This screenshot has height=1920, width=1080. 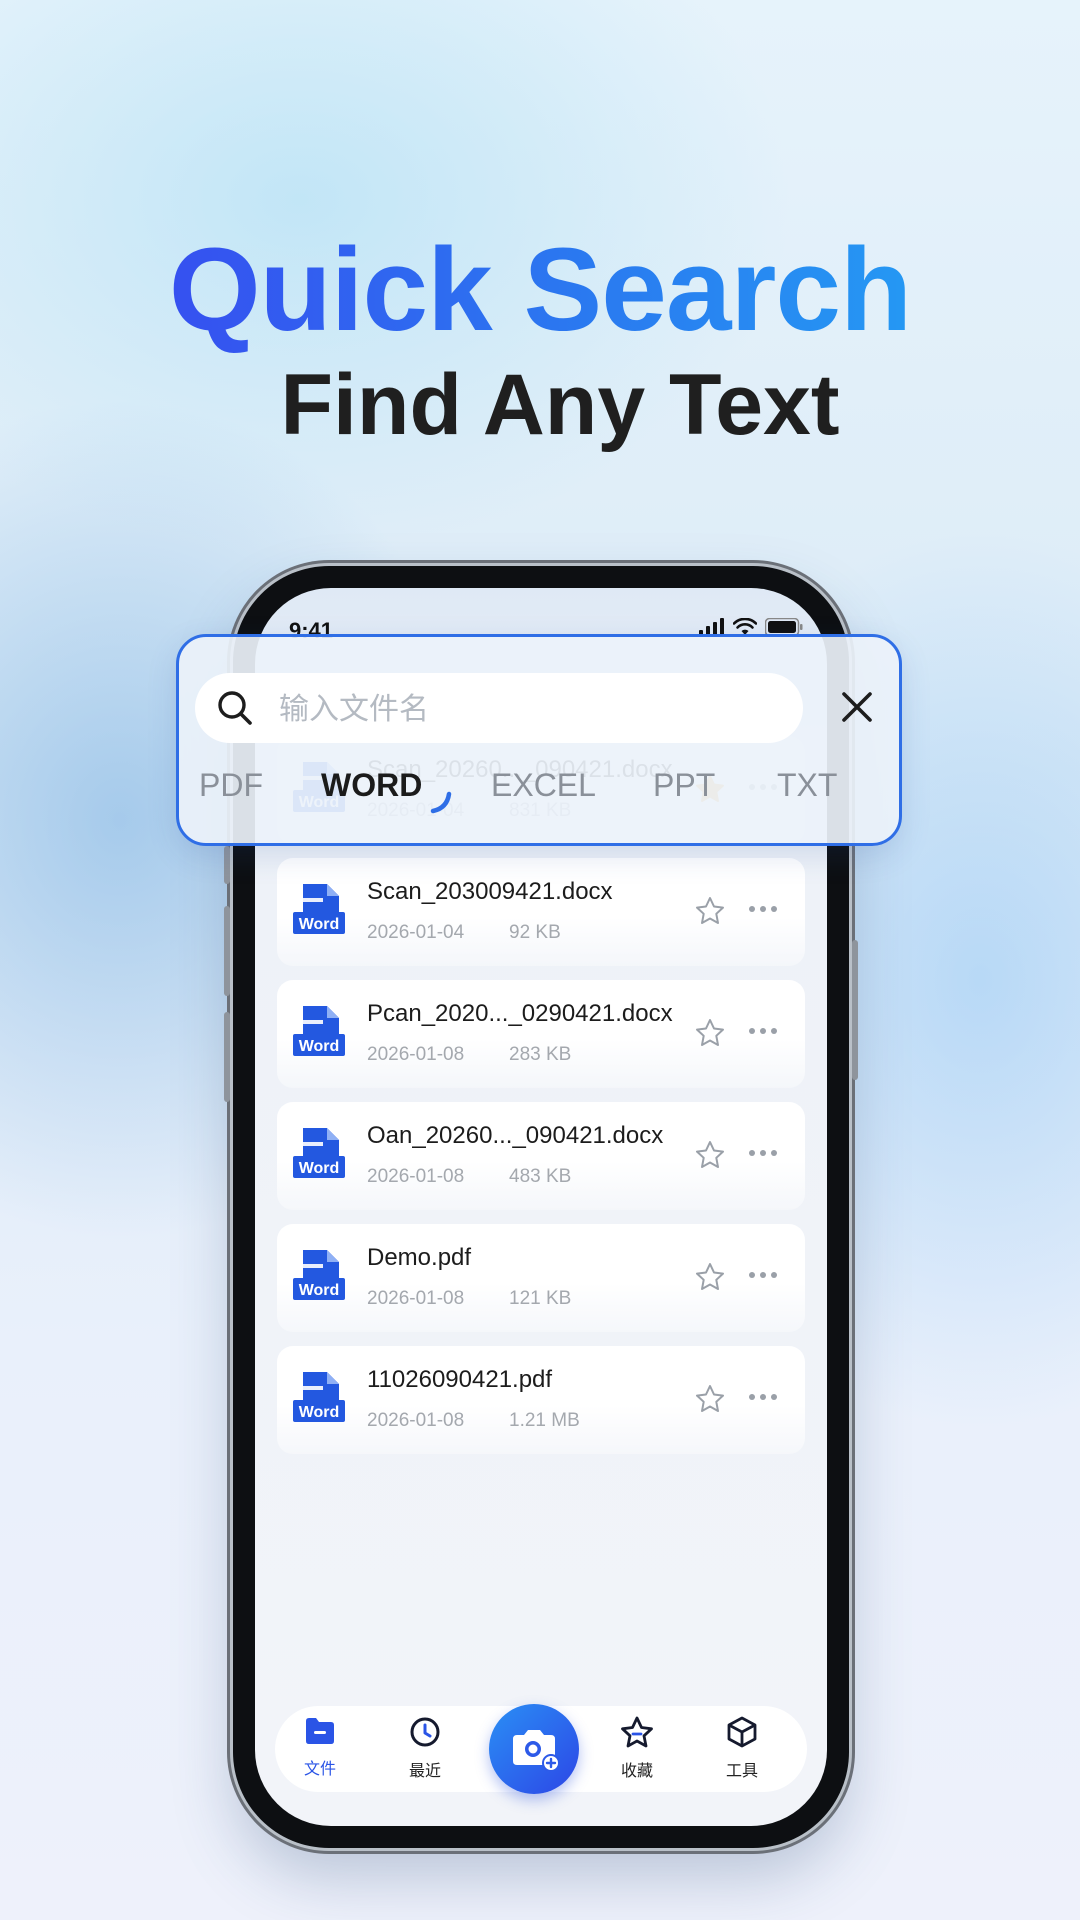 What do you see at coordinates (540, 1054) in the screenshot?
I see `file-size: 283 KB` at bounding box center [540, 1054].